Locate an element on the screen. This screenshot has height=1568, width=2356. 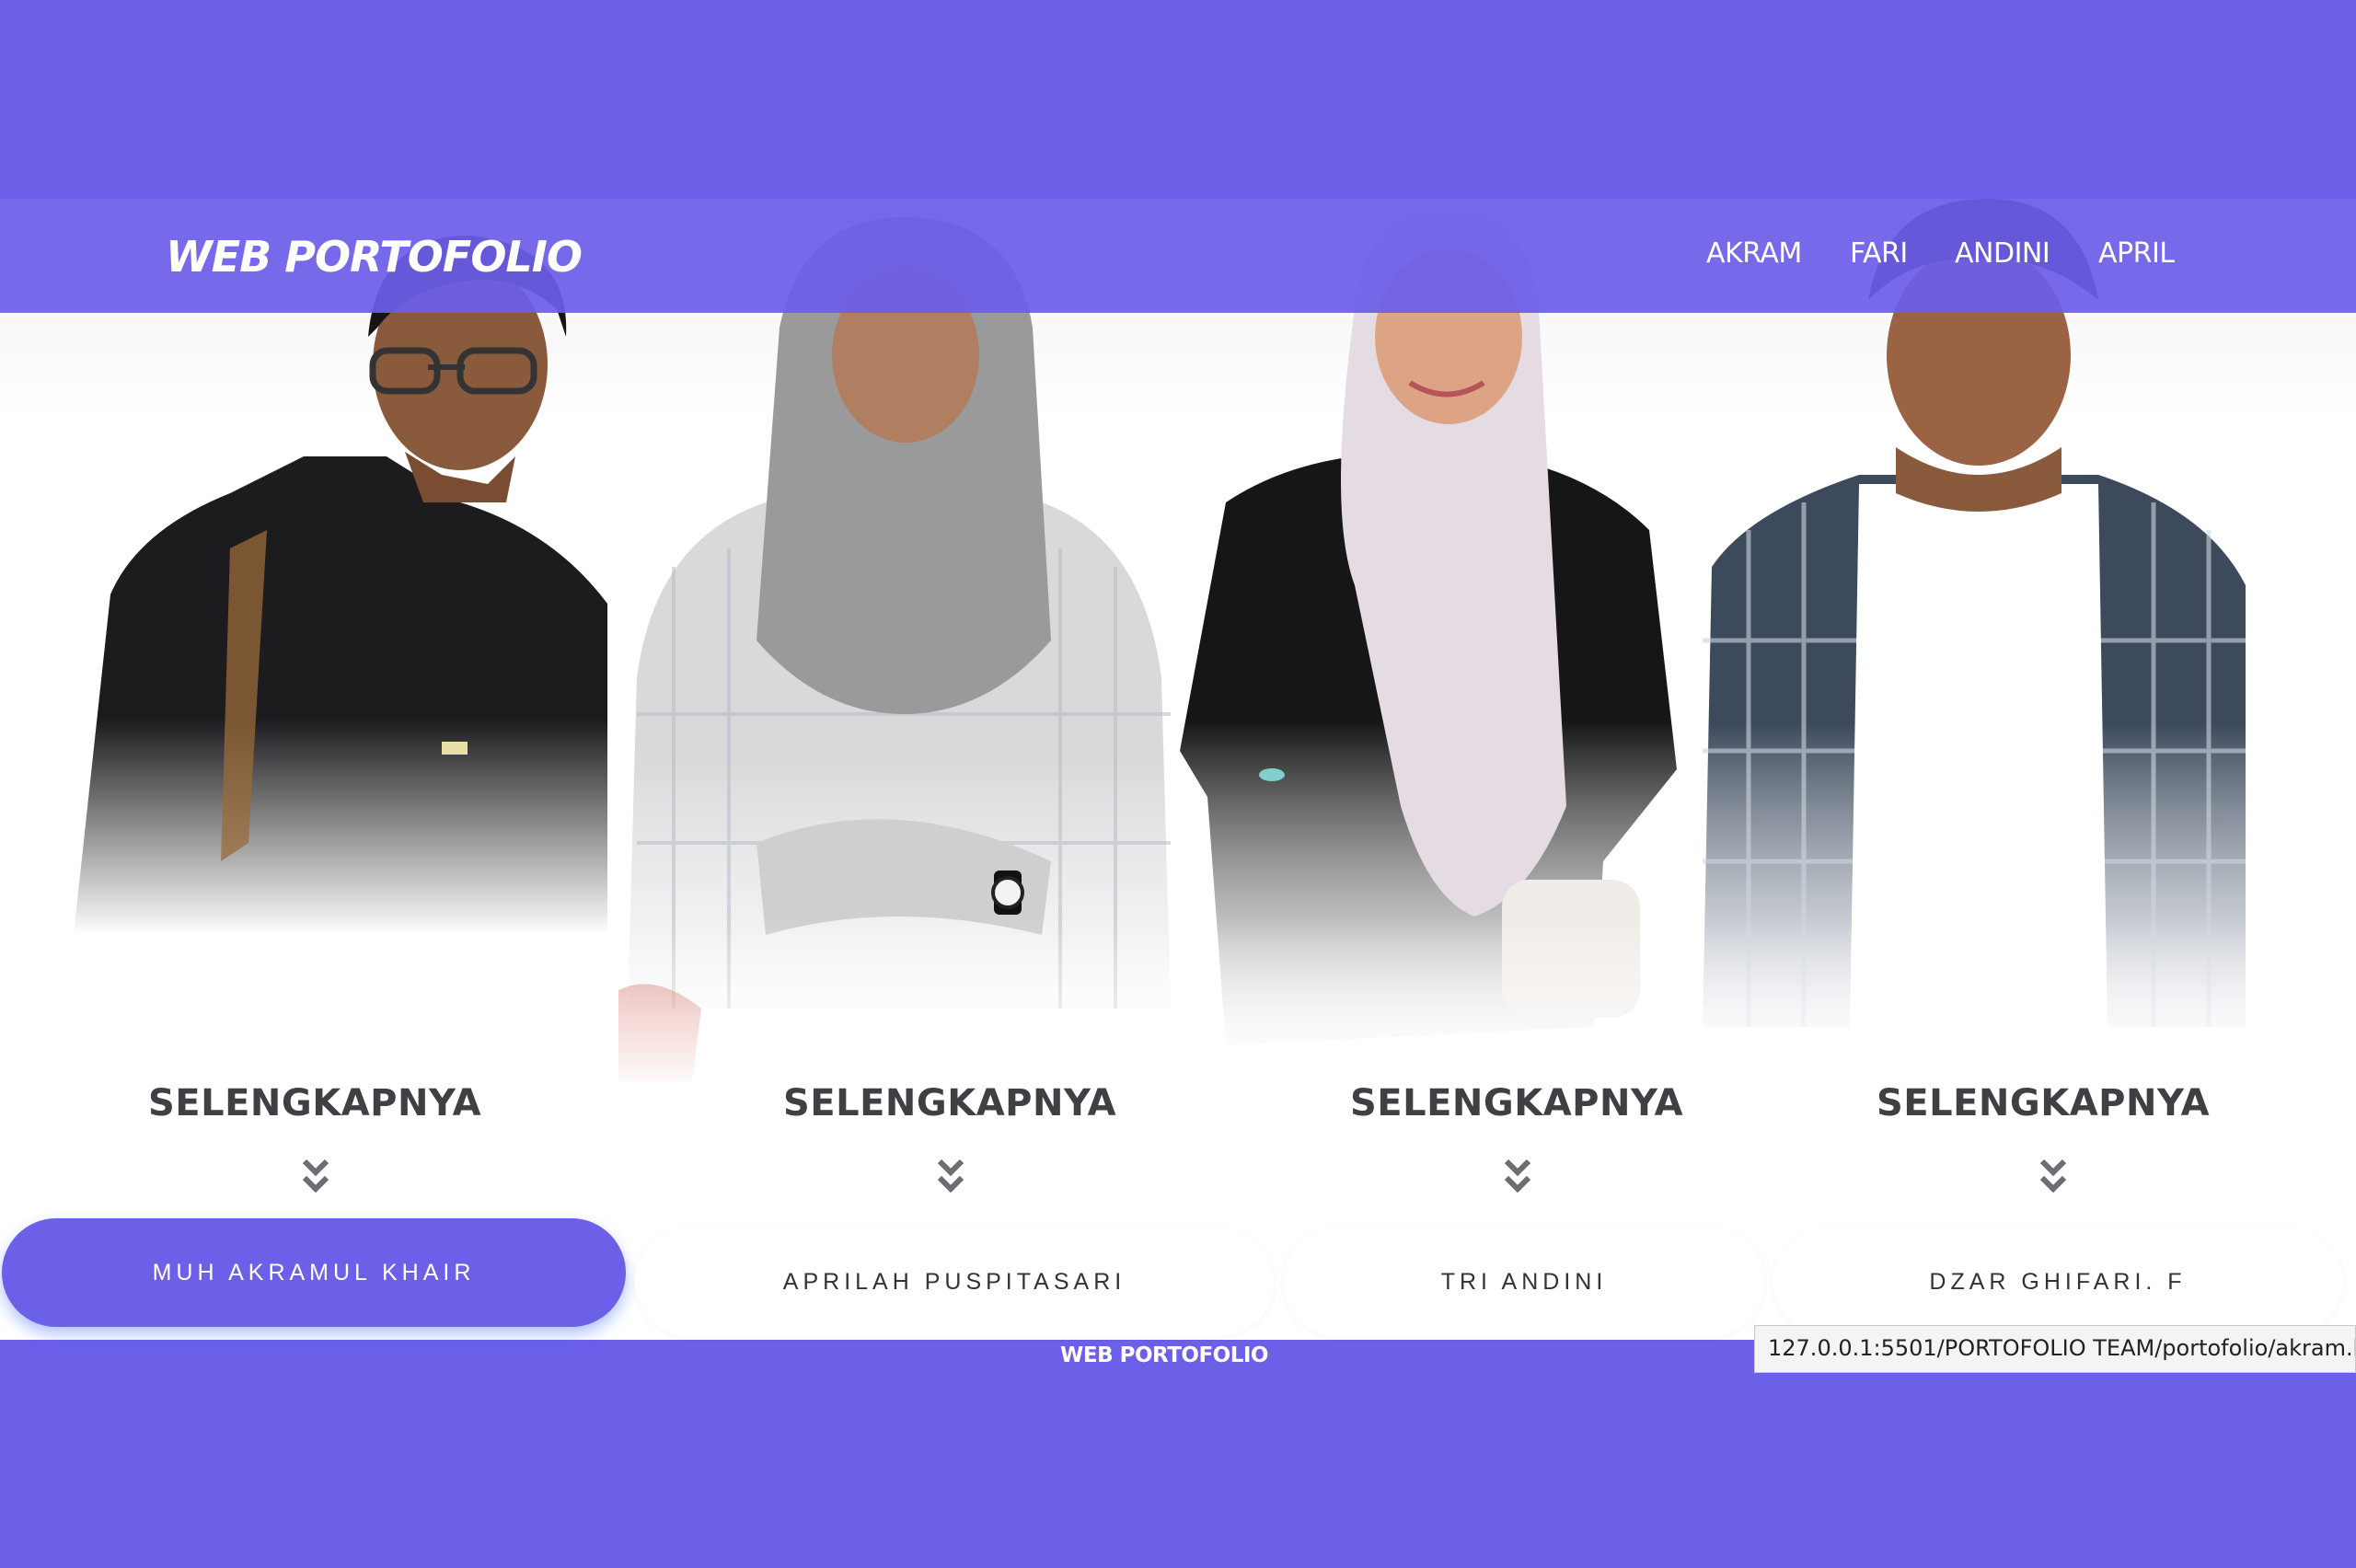
name-button-dzar: DZAR GHIFARI. F is located at coordinates (2058, 1282).